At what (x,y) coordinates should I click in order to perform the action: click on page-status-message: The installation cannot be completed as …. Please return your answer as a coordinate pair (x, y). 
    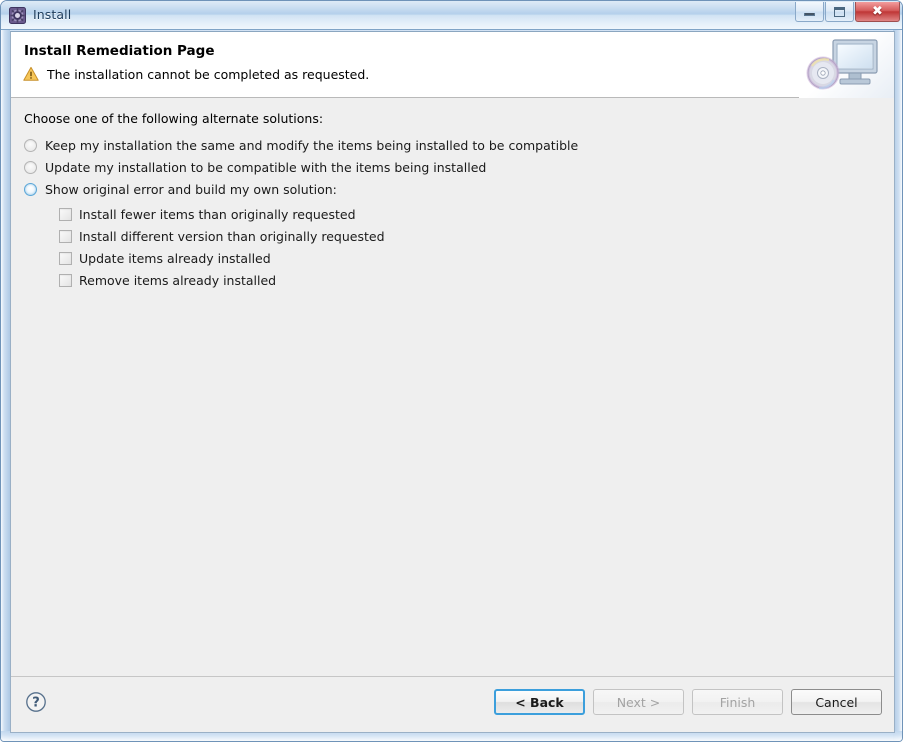
    Looking at the image, I should click on (208, 74).